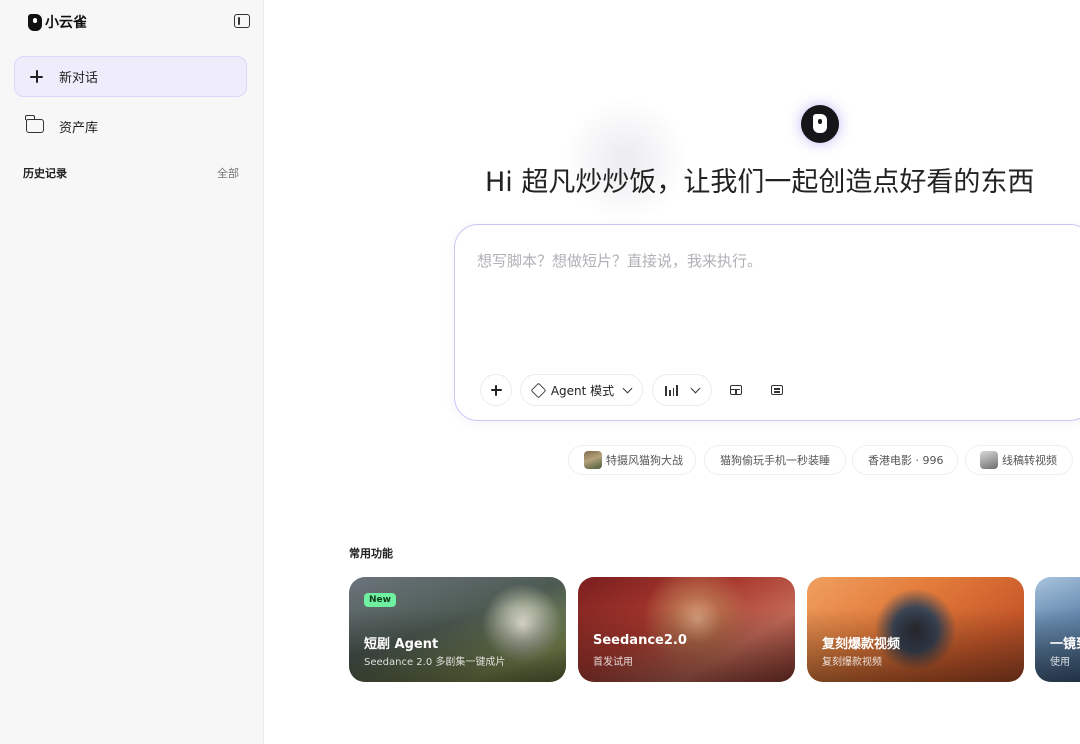 This screenshot has width=1080, height=744. What do you see at coordinates (35, 22) in the screenshot?
I see `brand-logo-icon` at bounding box center [35, 22].